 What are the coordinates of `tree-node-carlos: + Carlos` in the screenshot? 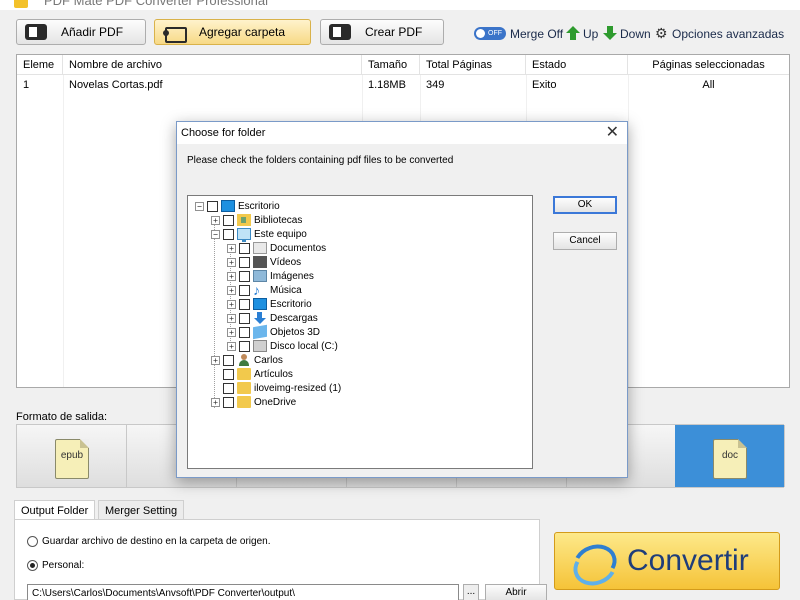 It's located at (247, 360).